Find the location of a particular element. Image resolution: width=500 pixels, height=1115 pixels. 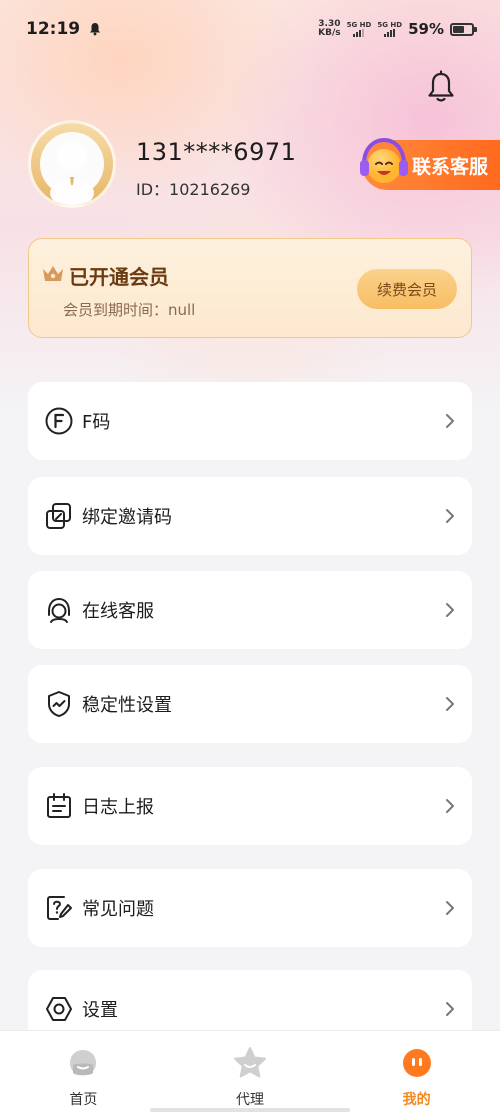

network-speed: 3.30 KB/s is located at coordinates (329, 29).